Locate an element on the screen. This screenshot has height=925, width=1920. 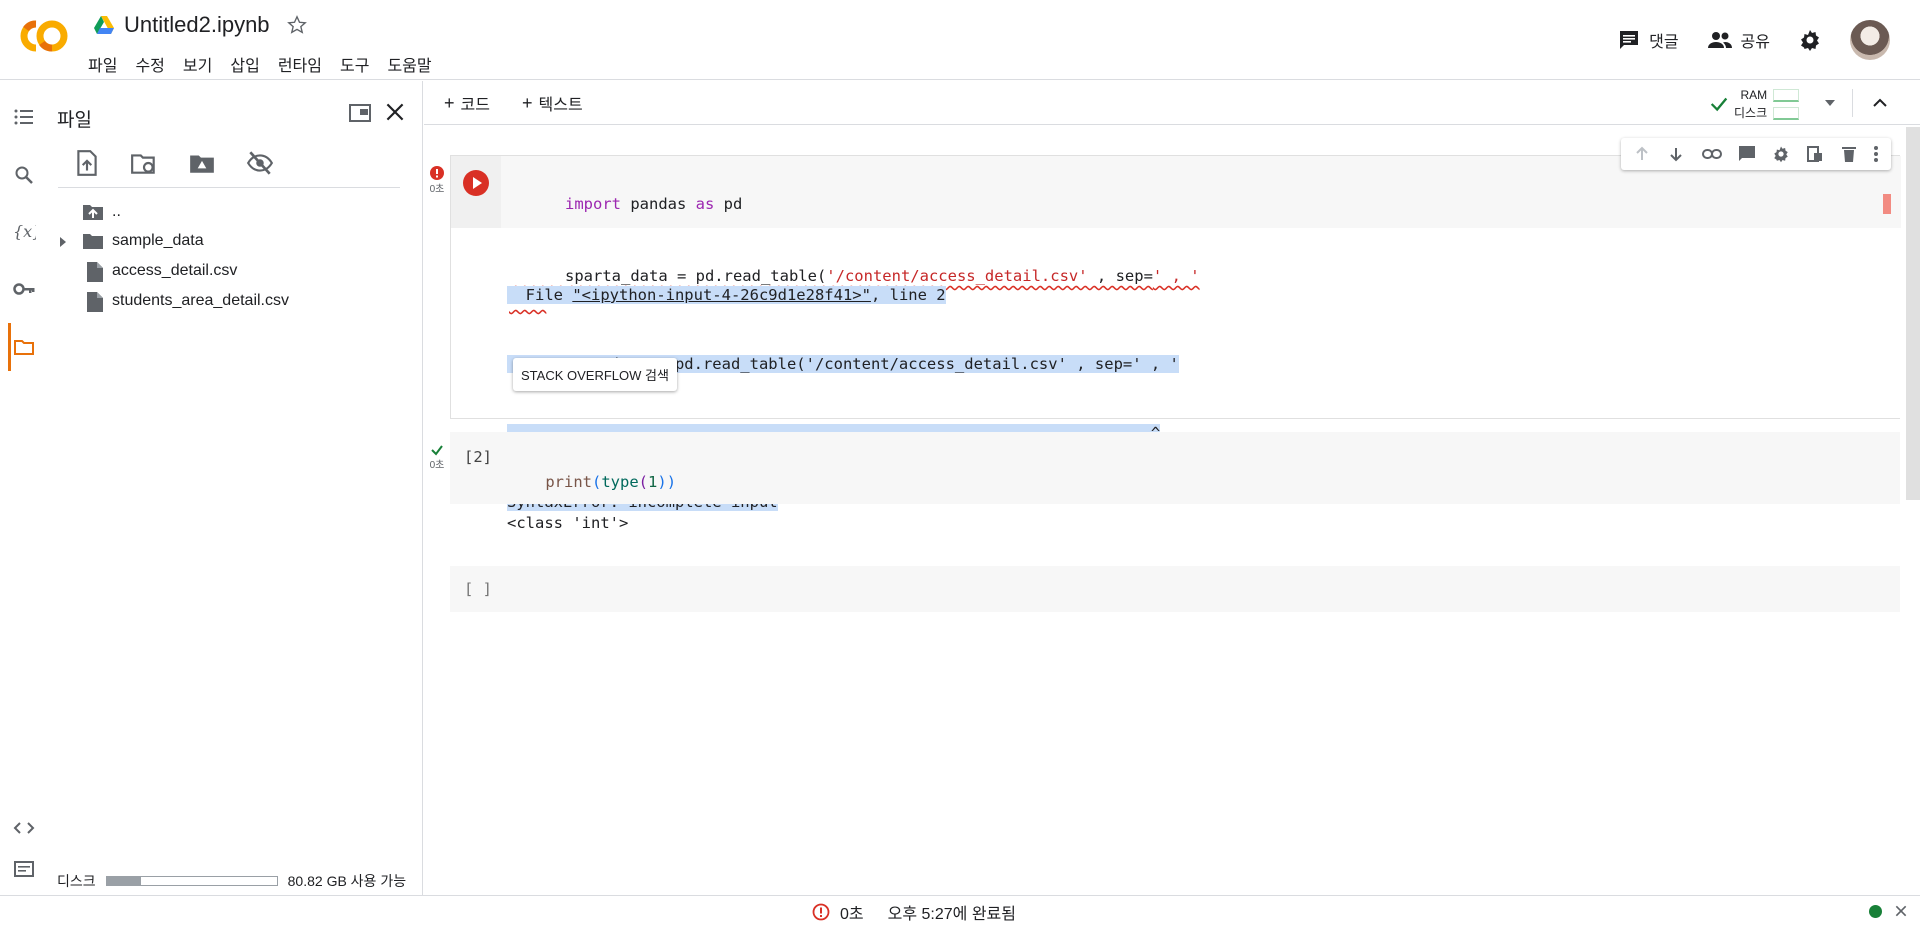
user-avatar is located at coordinates (1870, 40).